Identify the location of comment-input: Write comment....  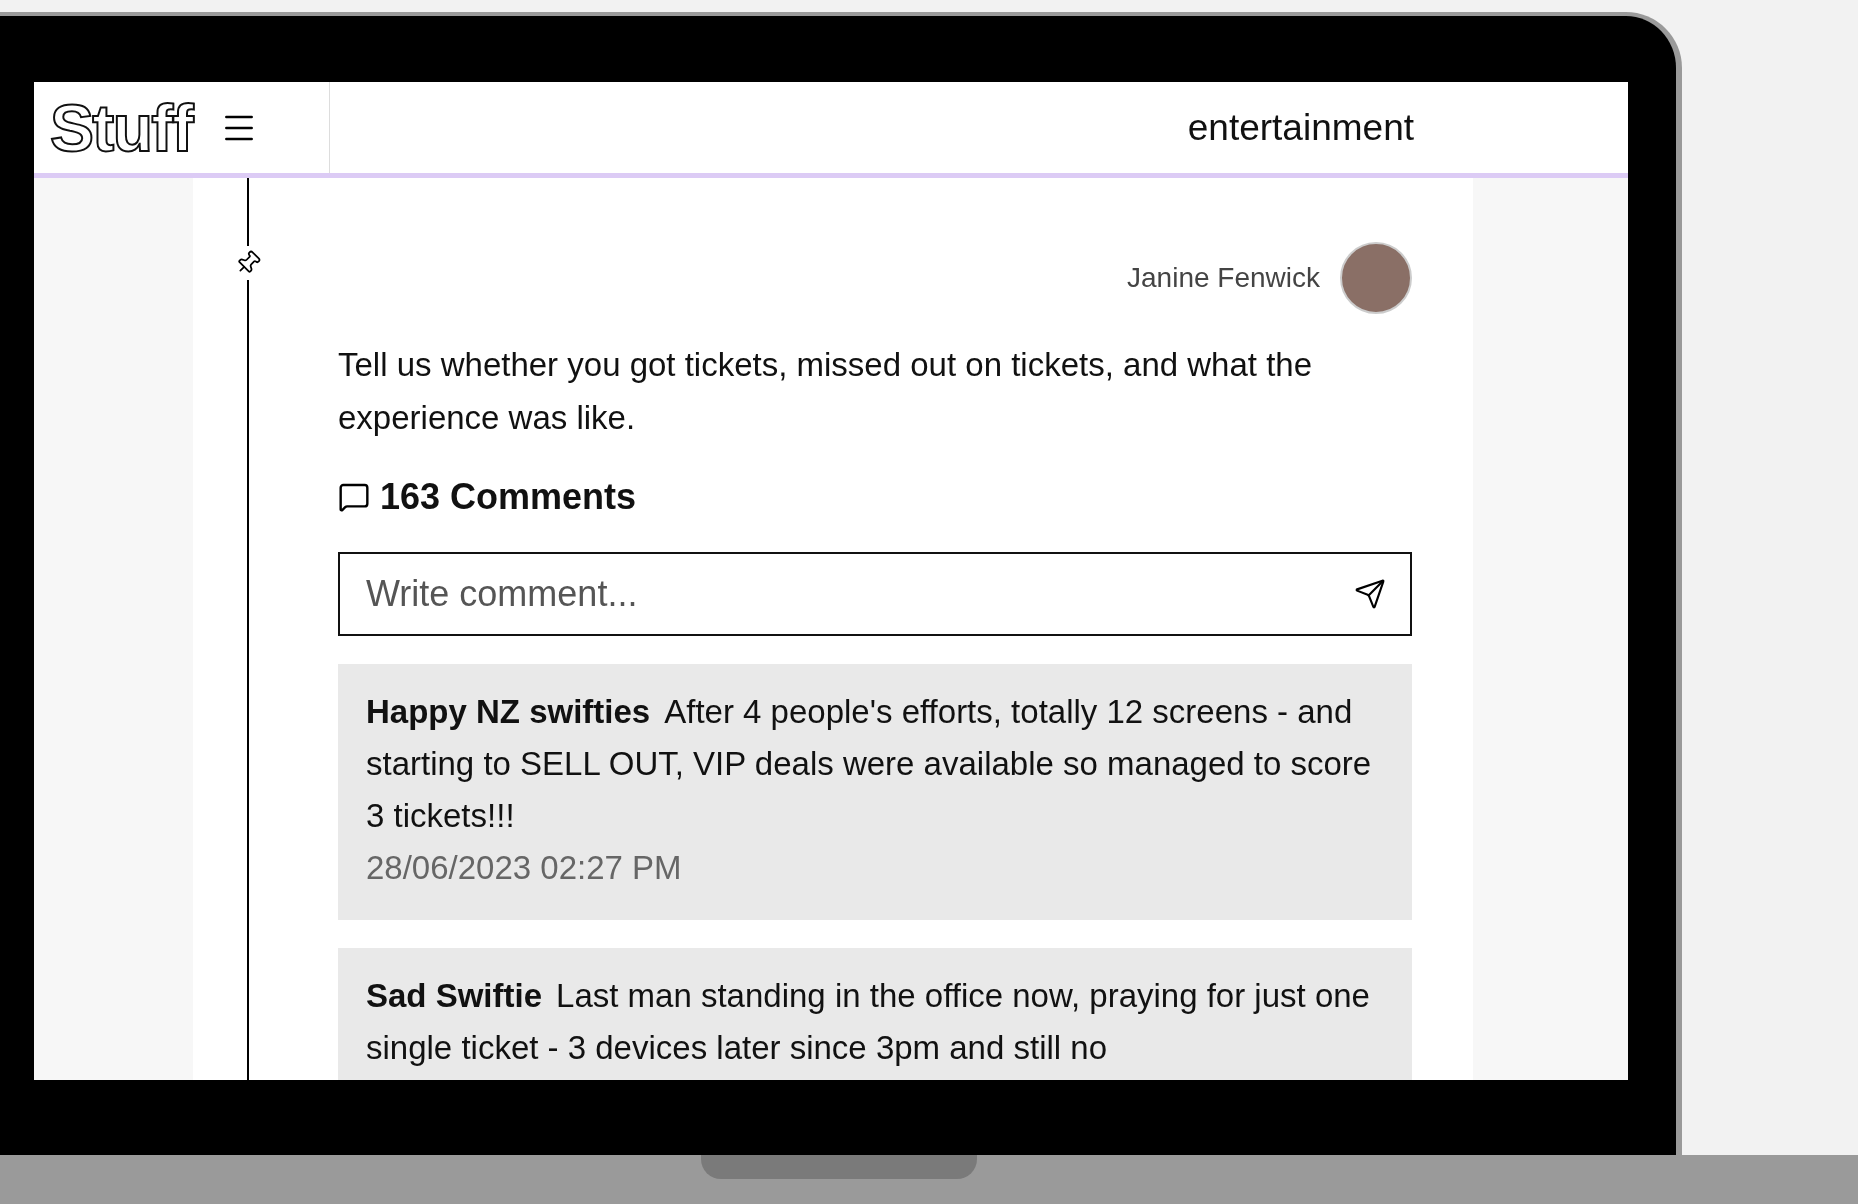
(875, 594).